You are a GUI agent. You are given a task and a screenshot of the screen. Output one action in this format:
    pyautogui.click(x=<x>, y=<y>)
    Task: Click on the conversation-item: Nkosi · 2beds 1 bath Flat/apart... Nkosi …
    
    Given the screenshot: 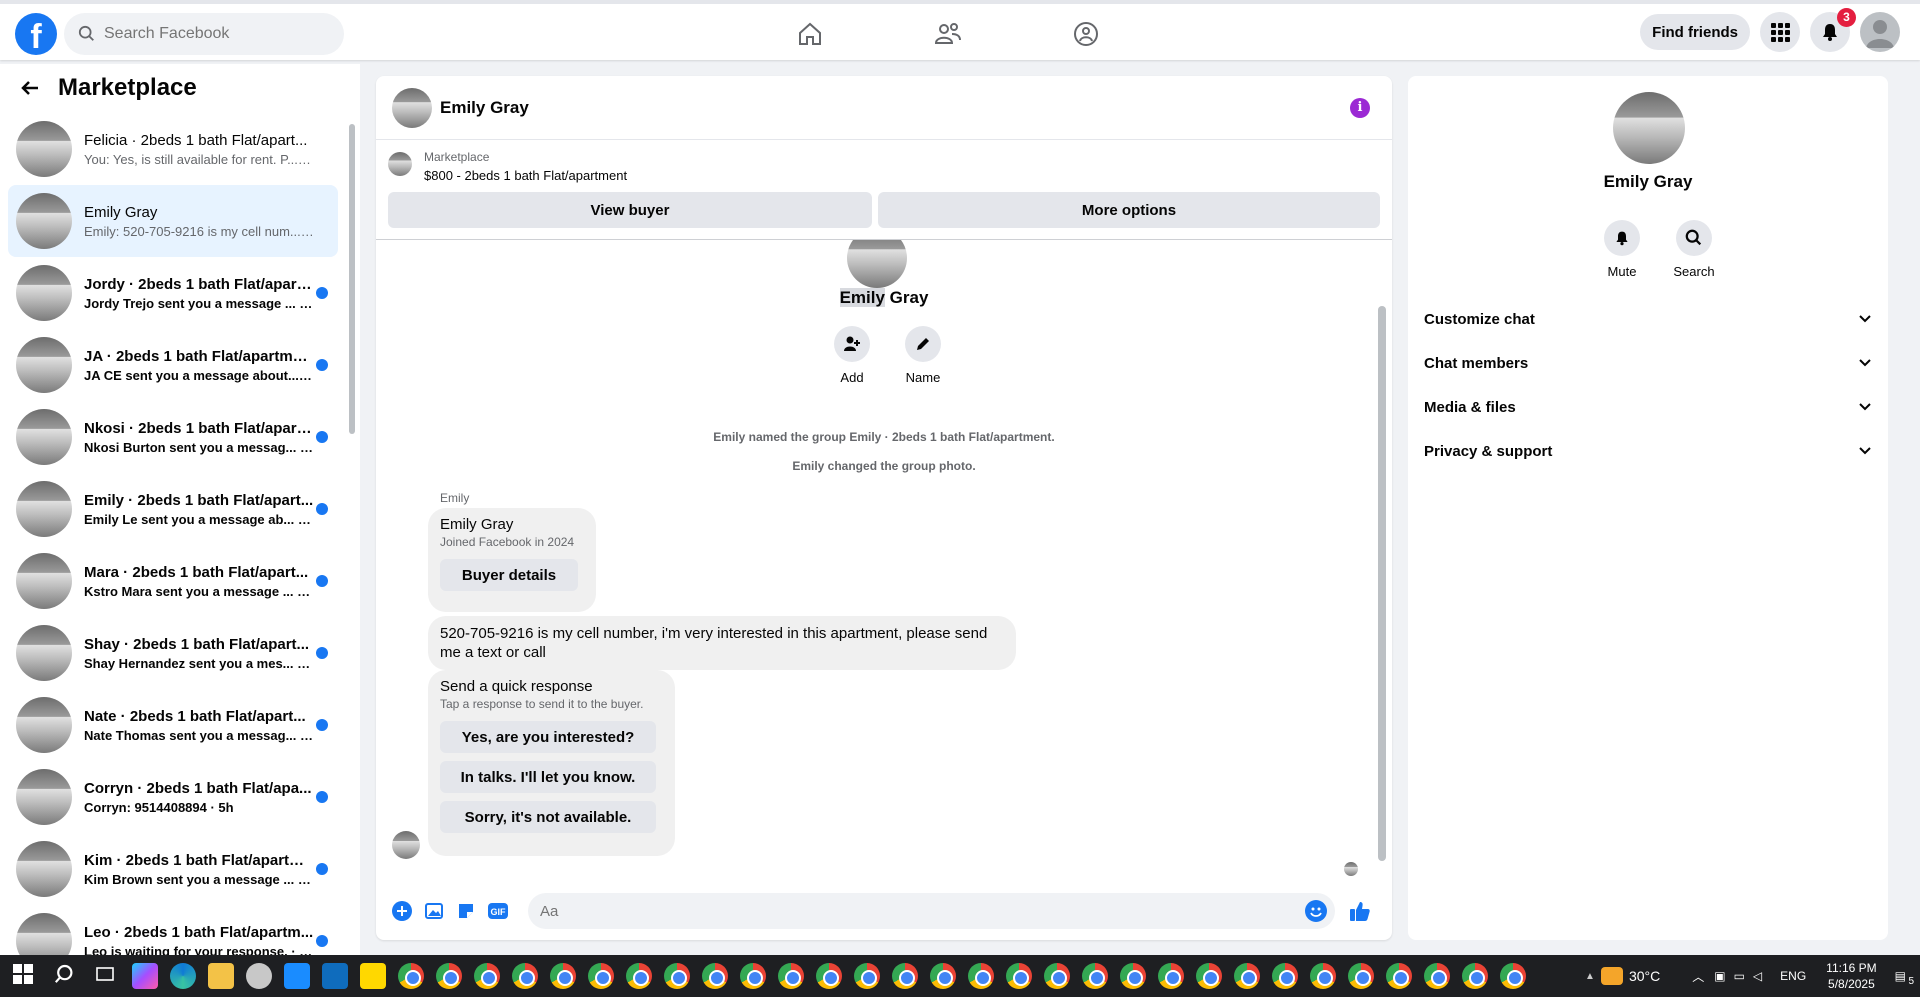 What is the action you would take?
    pyautogui.click(x=173, y=437)
    